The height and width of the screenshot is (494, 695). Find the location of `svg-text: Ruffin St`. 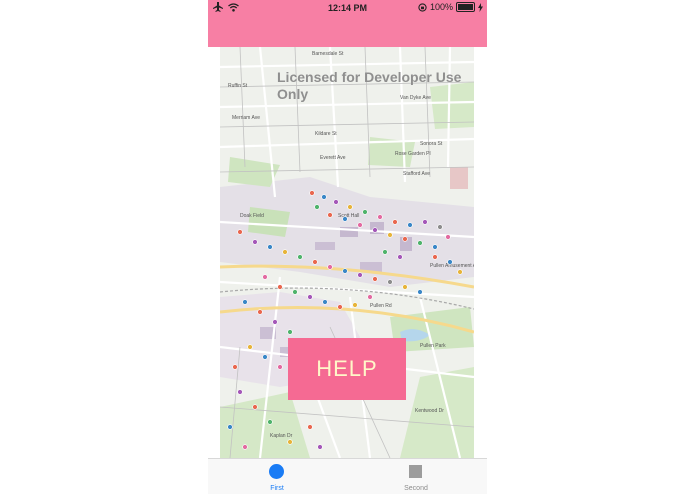

svg-text: Ruffin St is located at coordinates (238, 86).